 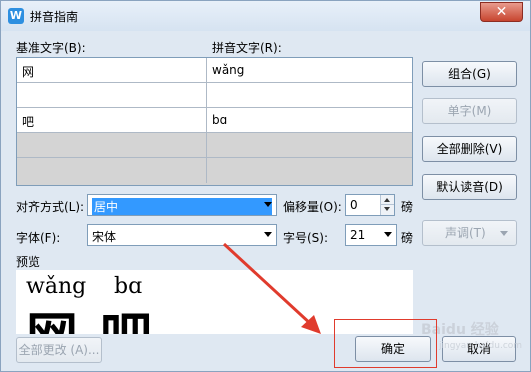 What do you see at coordinates (481, 346) in the screenshot?
I see `baidu-watermark-url: jingyan.baidu.com` at bounding box center [481, 346].